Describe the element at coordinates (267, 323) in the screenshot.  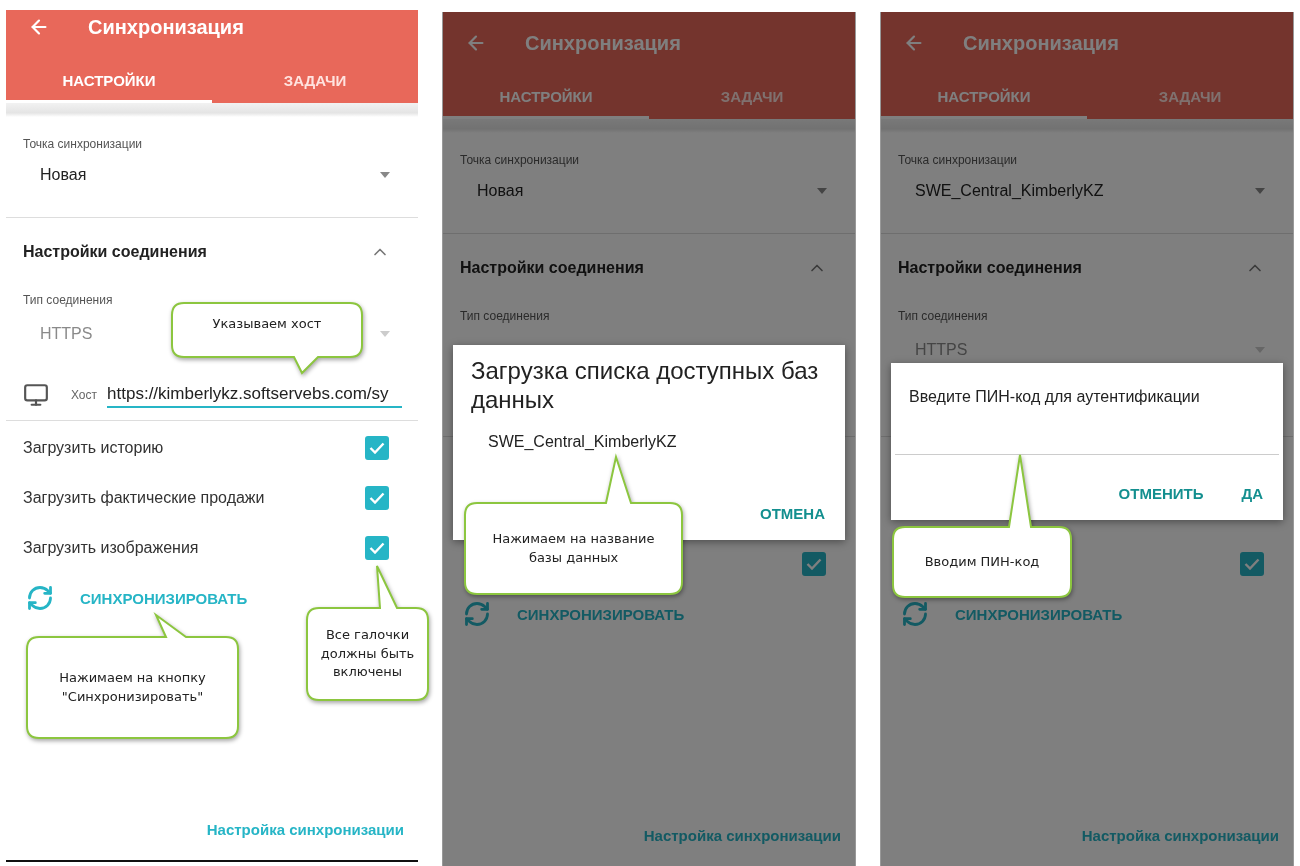
I see `callout-text: Указываем хост` at that location.